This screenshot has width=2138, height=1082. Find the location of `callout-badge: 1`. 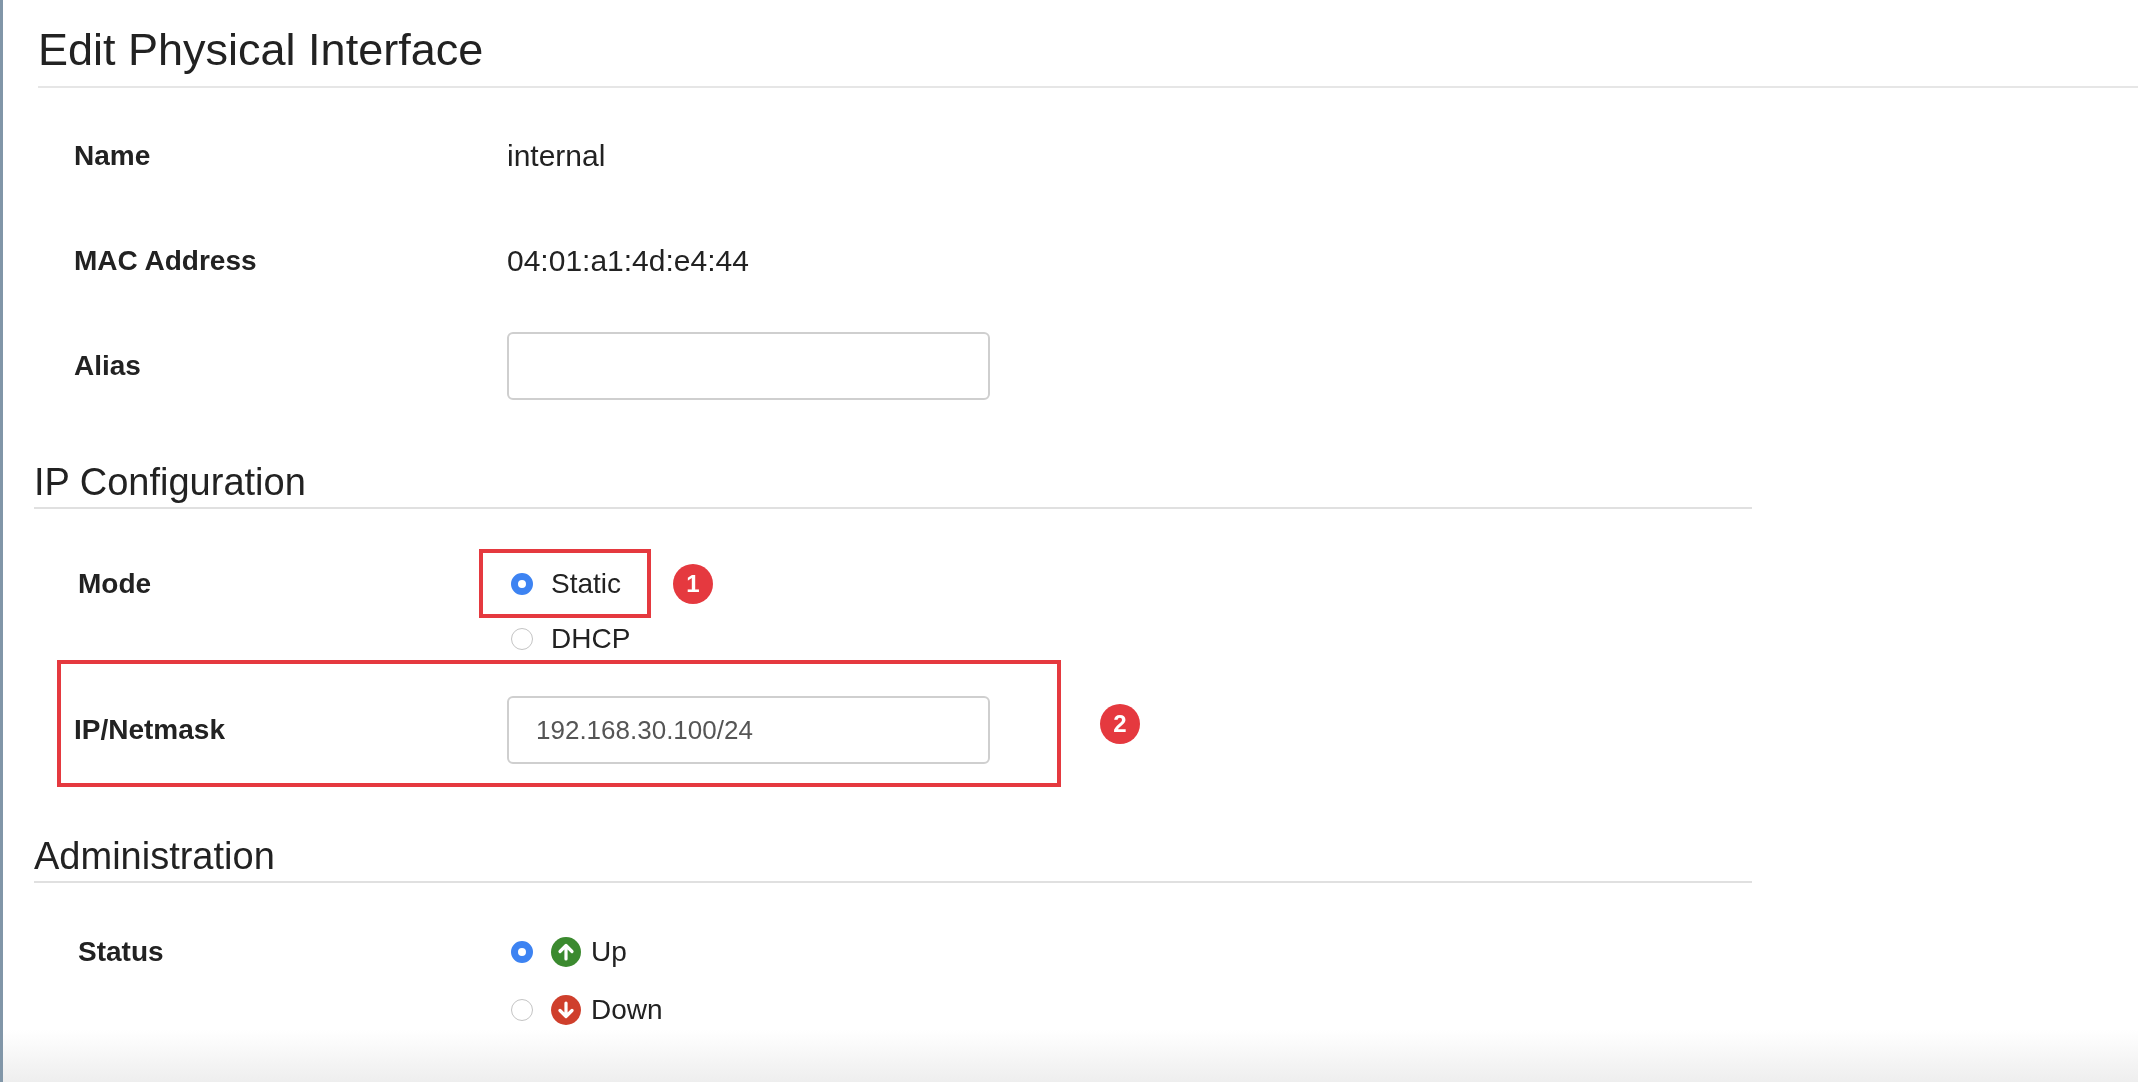

callout-badge: 1 is located at coordinates (693, 583).